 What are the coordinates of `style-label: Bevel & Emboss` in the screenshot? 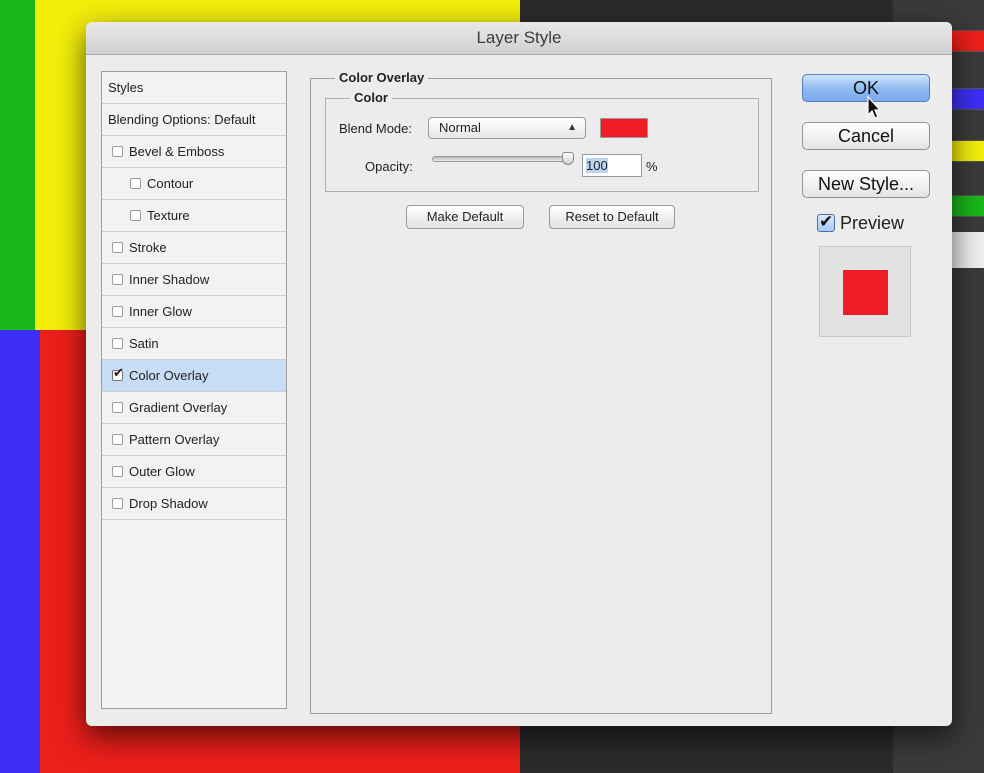 It's located at (177, 151).